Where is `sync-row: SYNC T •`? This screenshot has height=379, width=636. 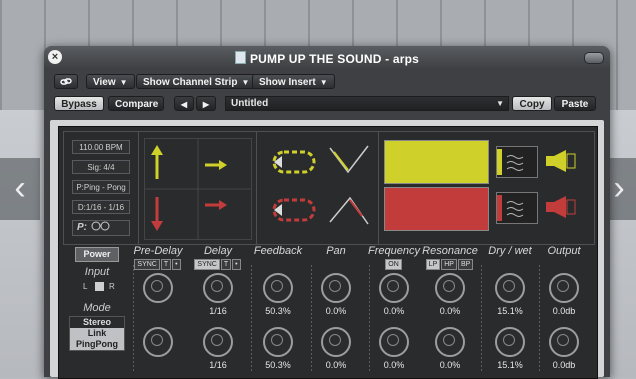 sync-row: SYNC T • is located at coordinates (218, 264).